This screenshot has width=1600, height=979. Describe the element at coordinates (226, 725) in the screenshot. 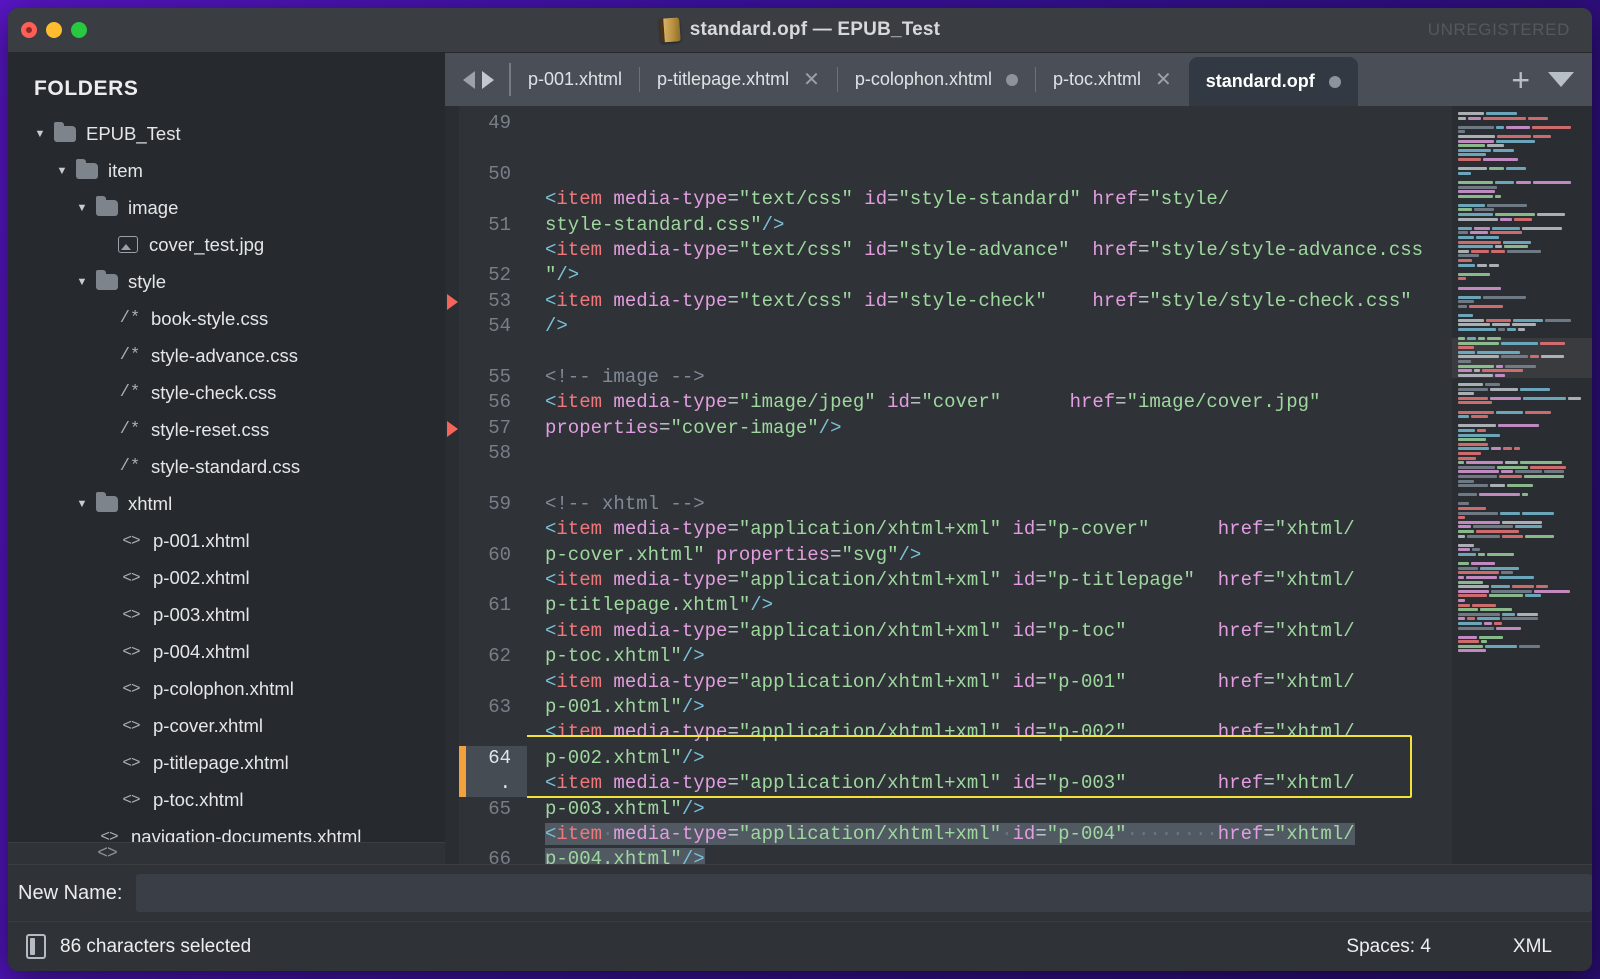

I see `tree-item-p-cover-xhtml: <> p-cover.xhtml` at that location.